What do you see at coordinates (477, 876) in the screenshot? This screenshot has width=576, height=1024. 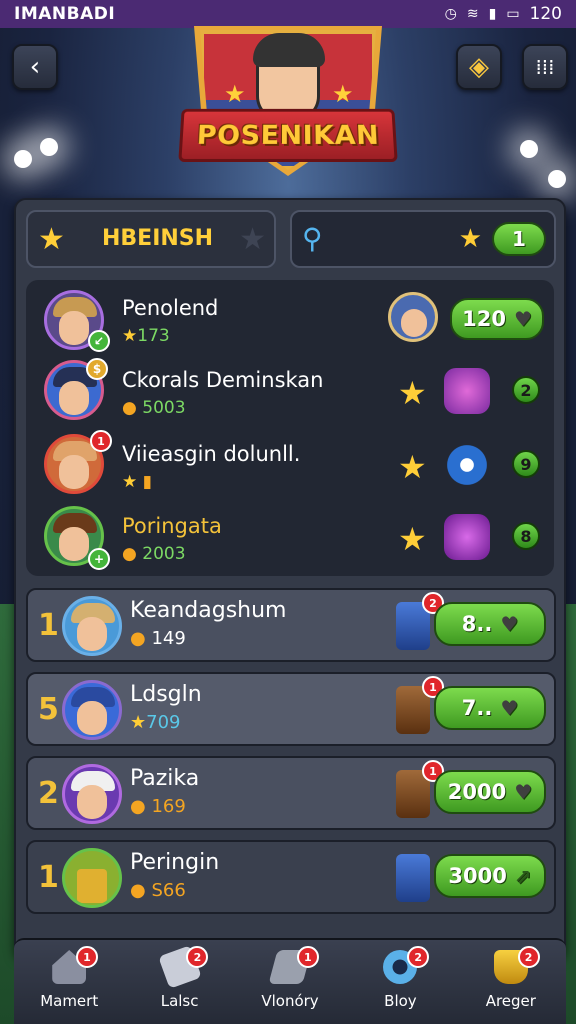 I see `reward-value: 3000` at bounding box center [477, 876].